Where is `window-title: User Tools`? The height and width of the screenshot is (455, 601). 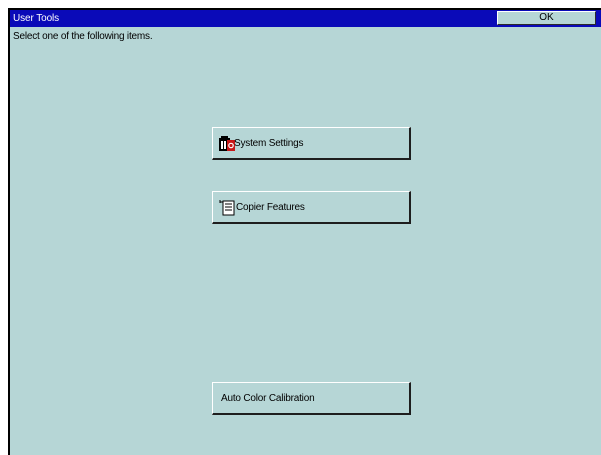 window-title: User Tools is located at coordinates (36, 18).